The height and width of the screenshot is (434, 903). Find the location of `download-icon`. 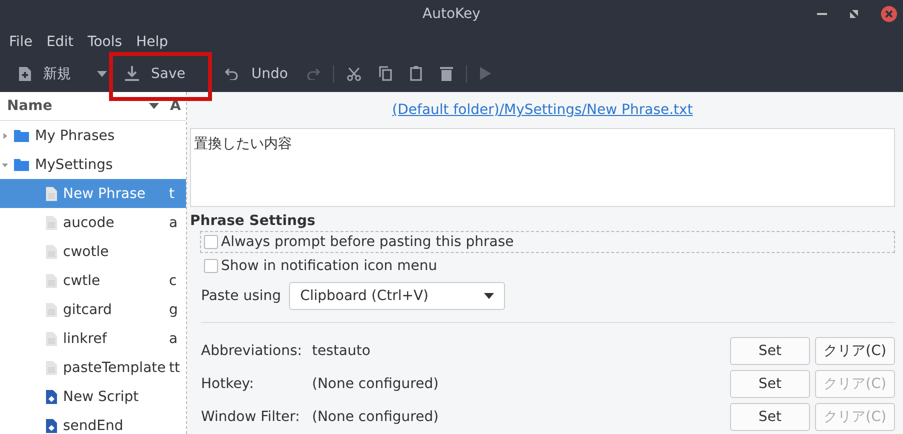

download-icon is located at coordinates (132, 73).